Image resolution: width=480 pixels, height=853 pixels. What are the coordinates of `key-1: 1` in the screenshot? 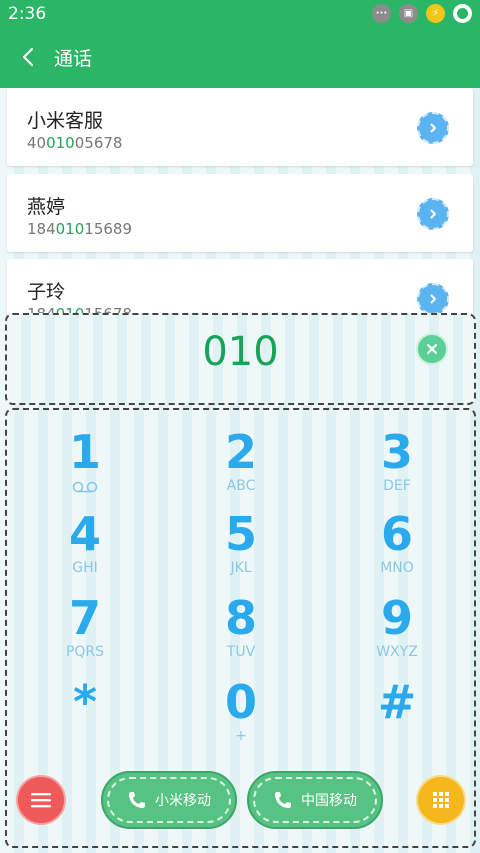 It's located at (85, 466).